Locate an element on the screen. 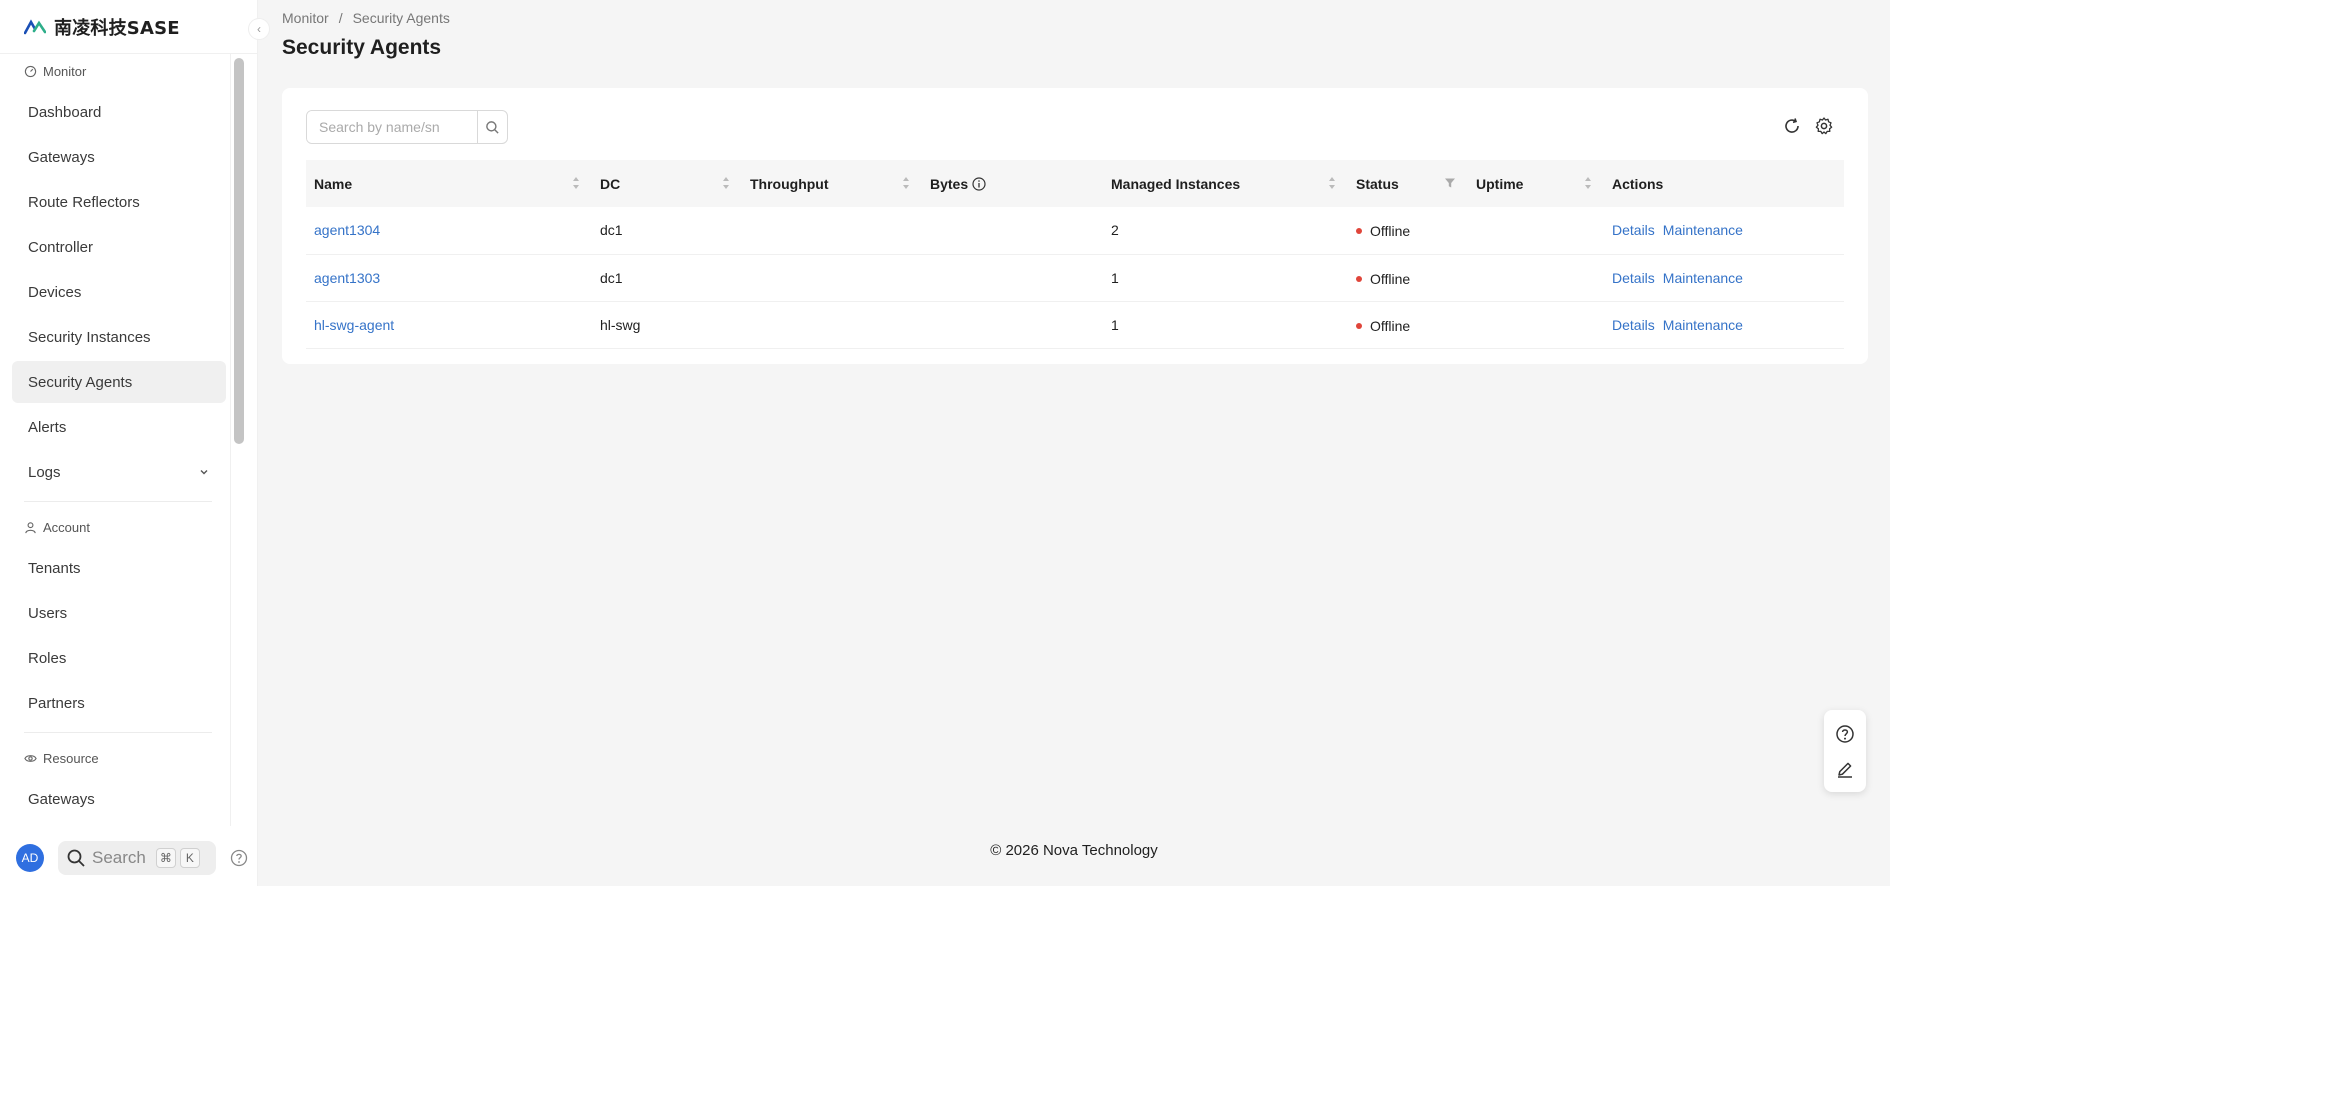 The height and width of the screenshot is (1096, 2338). sidebar-item-security-instances: Security Instances is located at coordinates (119, 337).